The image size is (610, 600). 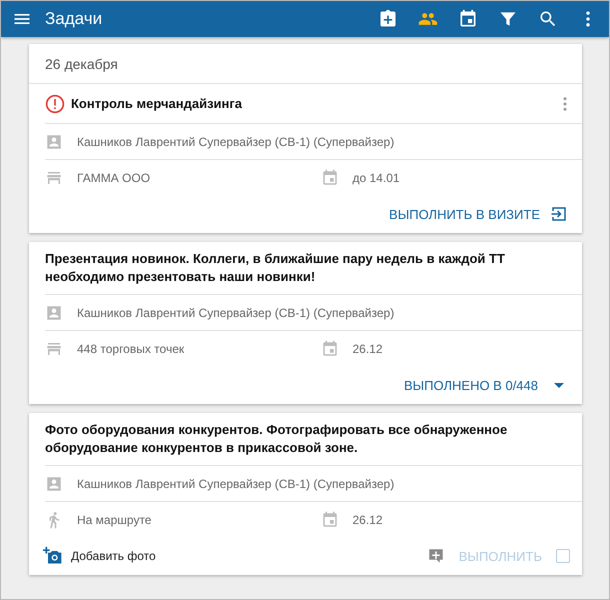 I want to click on location-text: ГАММА ООО, so click(x=113, y=177).